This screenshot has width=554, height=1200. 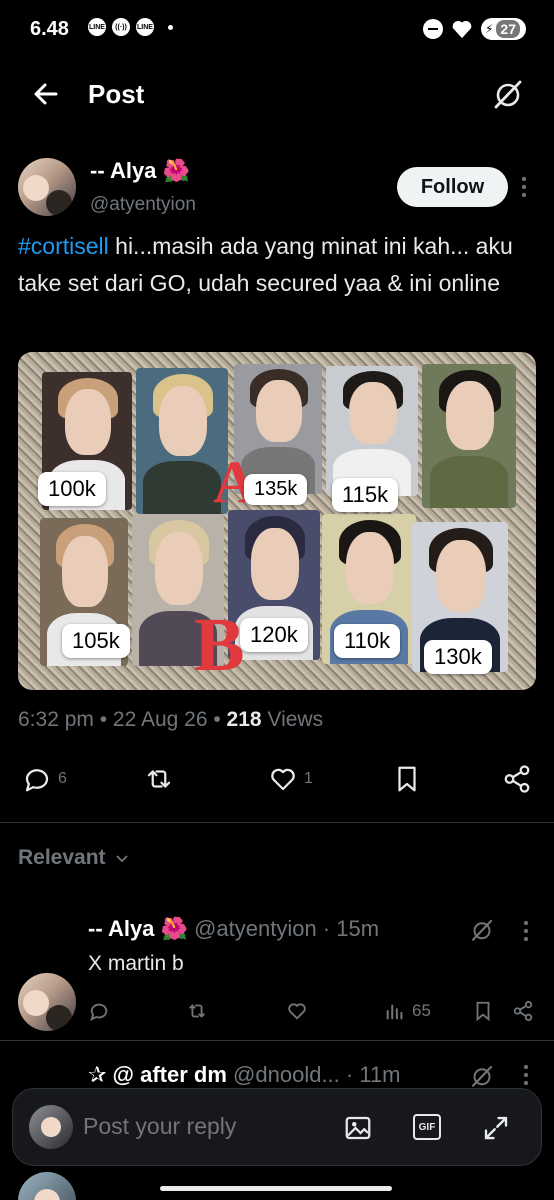 What do you see at coordinates (474, 29) in the screenshot?
I see `system-icons: ⚡ 27` at bounding box center [474, 29].